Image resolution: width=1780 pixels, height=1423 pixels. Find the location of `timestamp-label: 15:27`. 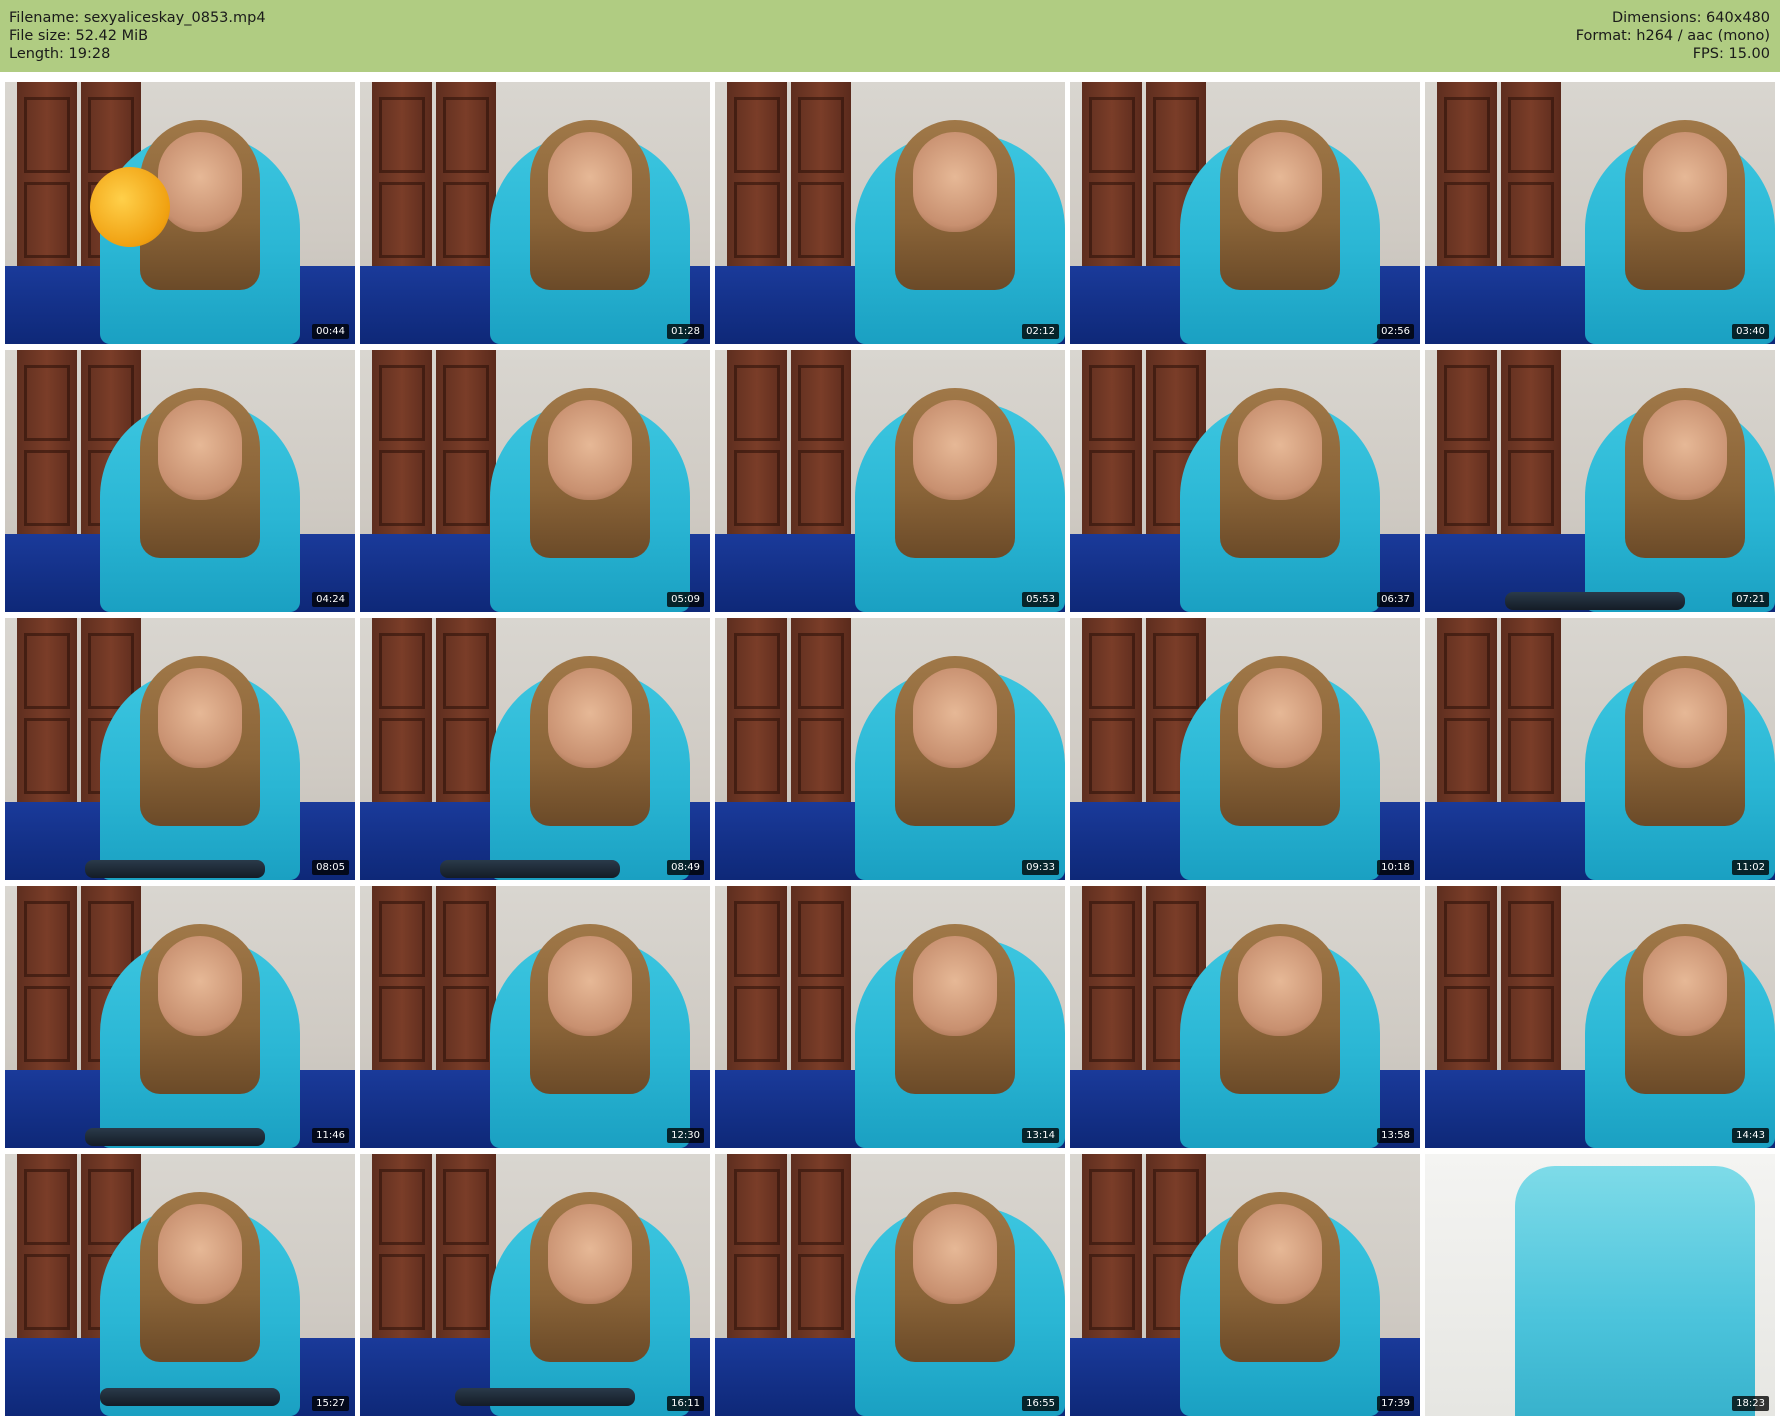

timestamp-label: 15:27 is located at coordinates (330, 1403).